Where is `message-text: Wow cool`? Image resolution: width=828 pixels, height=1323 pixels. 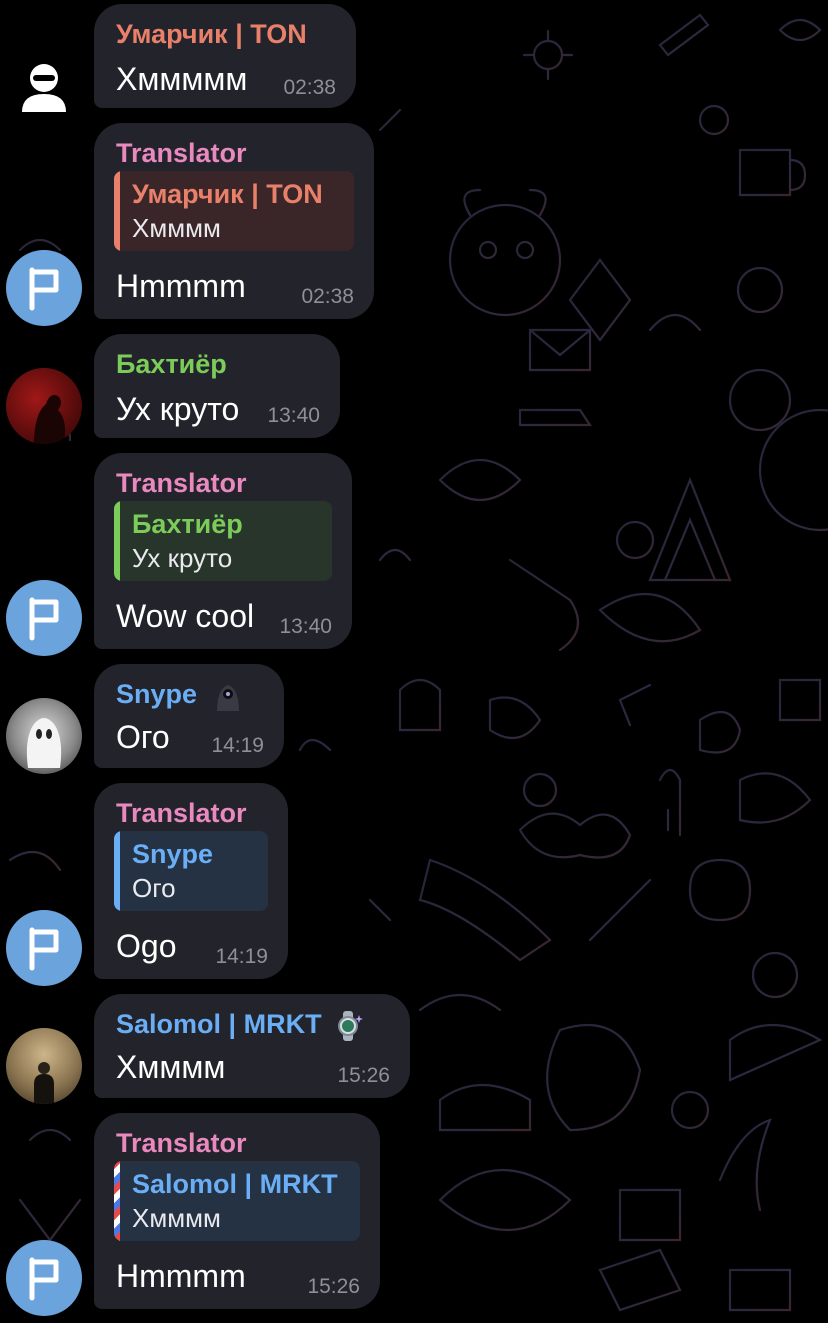
message-text: Wow cool is located at coordinates (185, 616).